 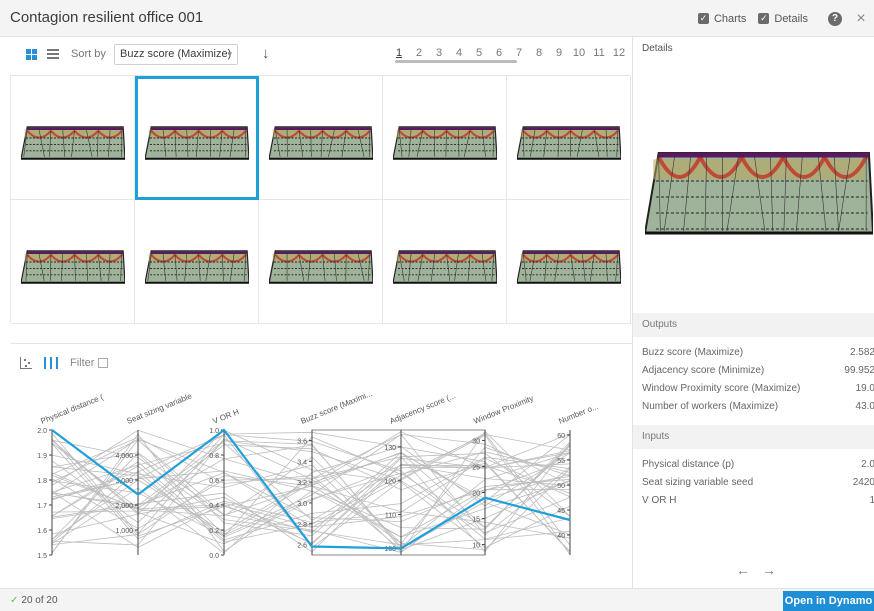 What do you see at coordinates (390, 482) in the screenshot?
I see `tick-label: 120` at bounding box center [390, 482].